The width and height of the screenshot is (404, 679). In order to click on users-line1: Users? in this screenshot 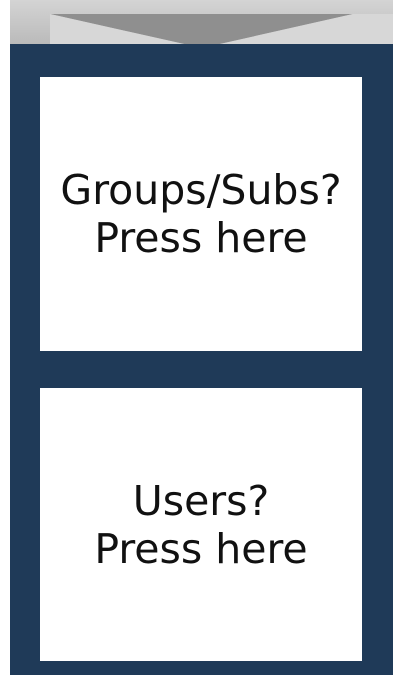, I will do `click(201, 500)`.